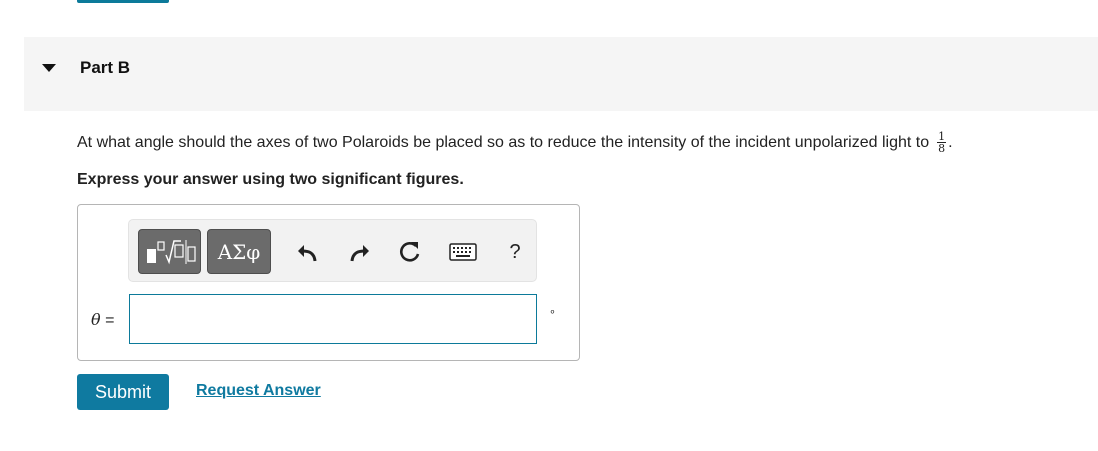 This screenshot has width=1098, height=451. What do you see at coordinates (96, 319) in the screenshot?
I see `theta-symbol: θ` at bounding box center [96, 319].